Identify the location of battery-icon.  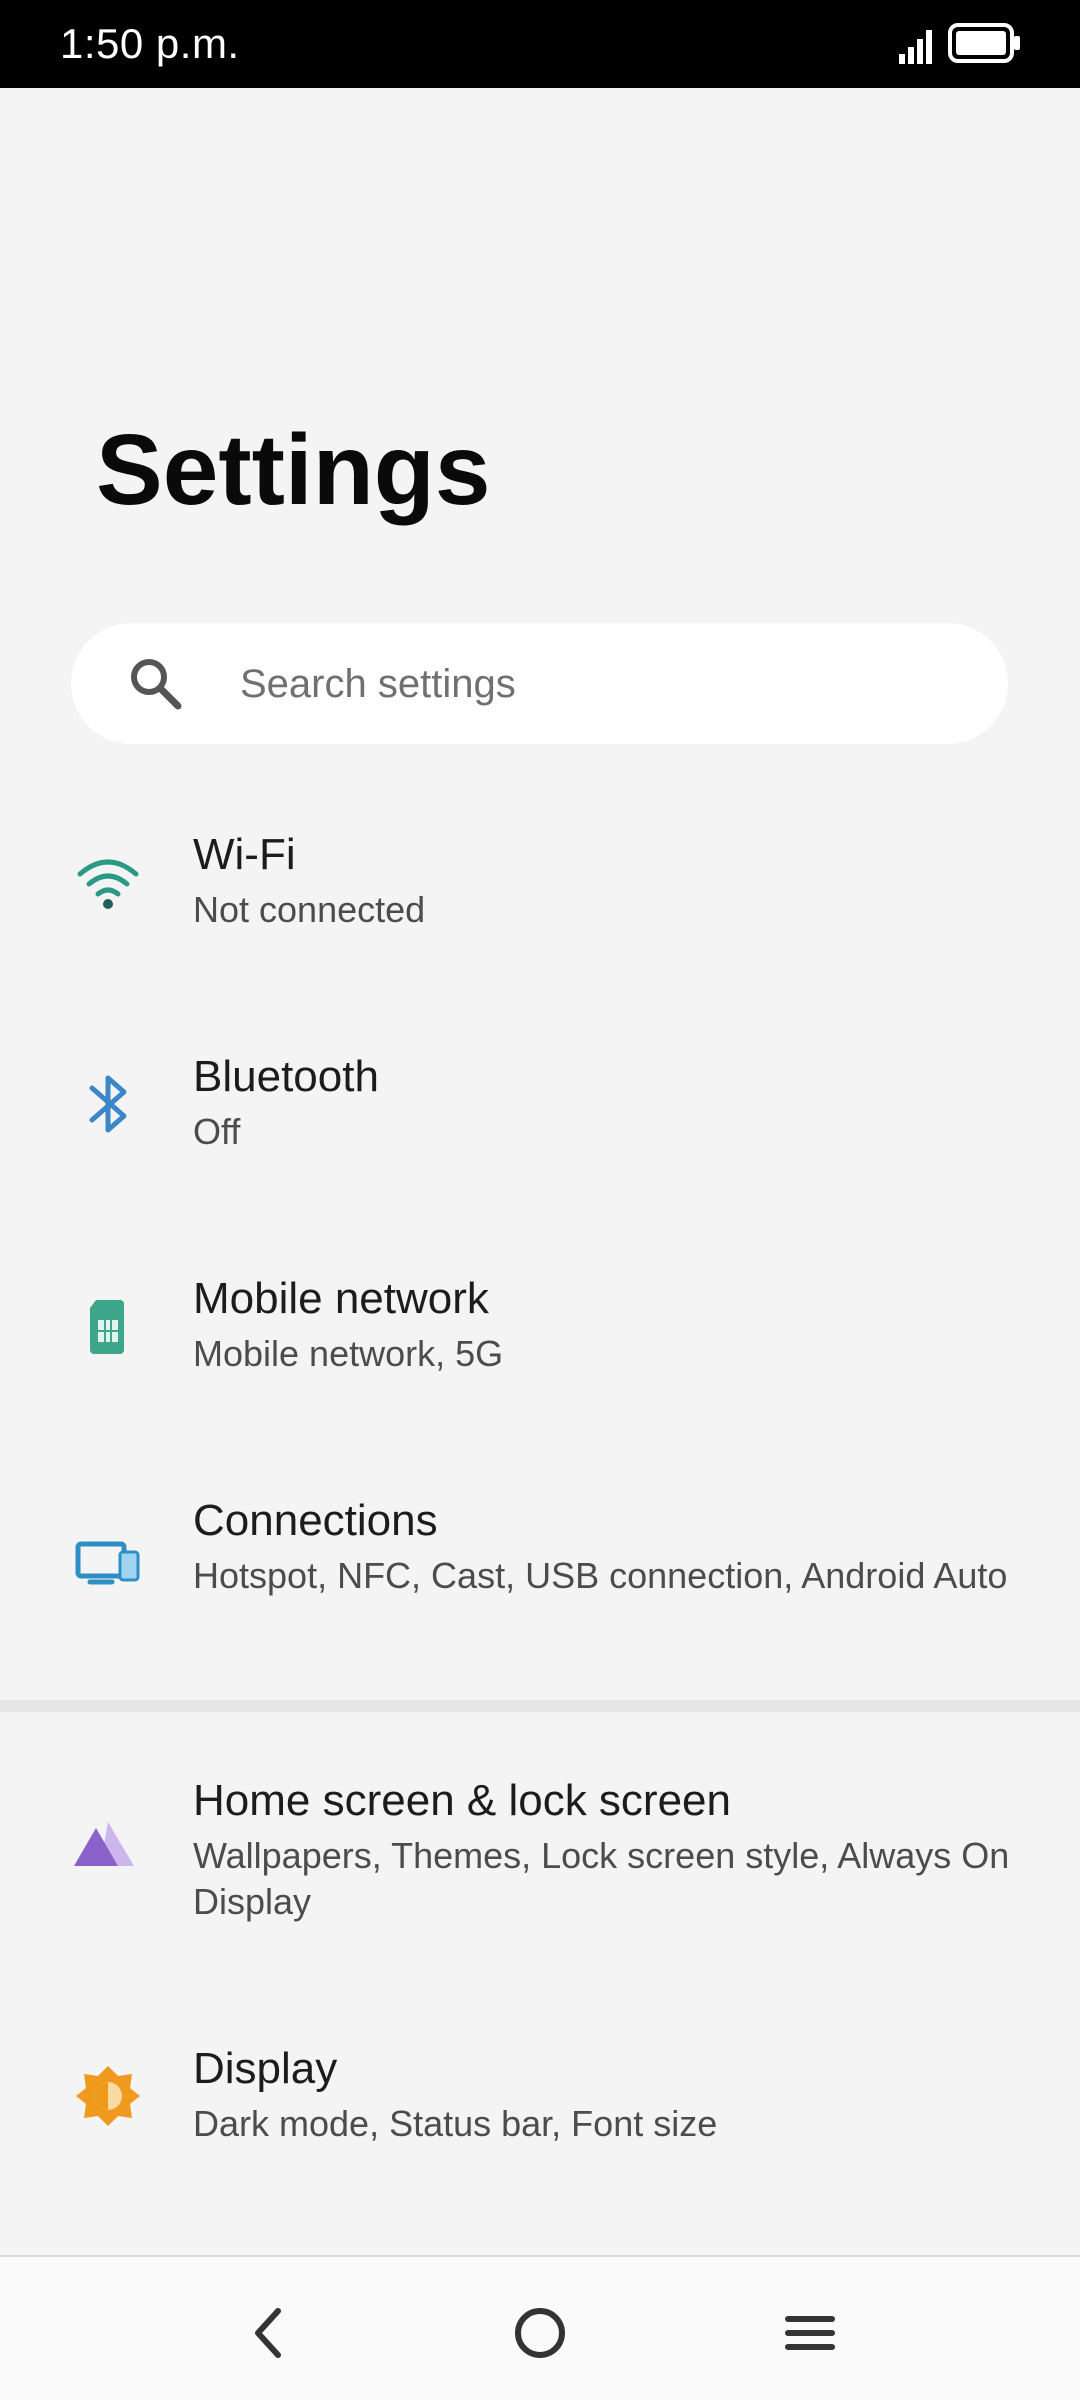
(984, 43).